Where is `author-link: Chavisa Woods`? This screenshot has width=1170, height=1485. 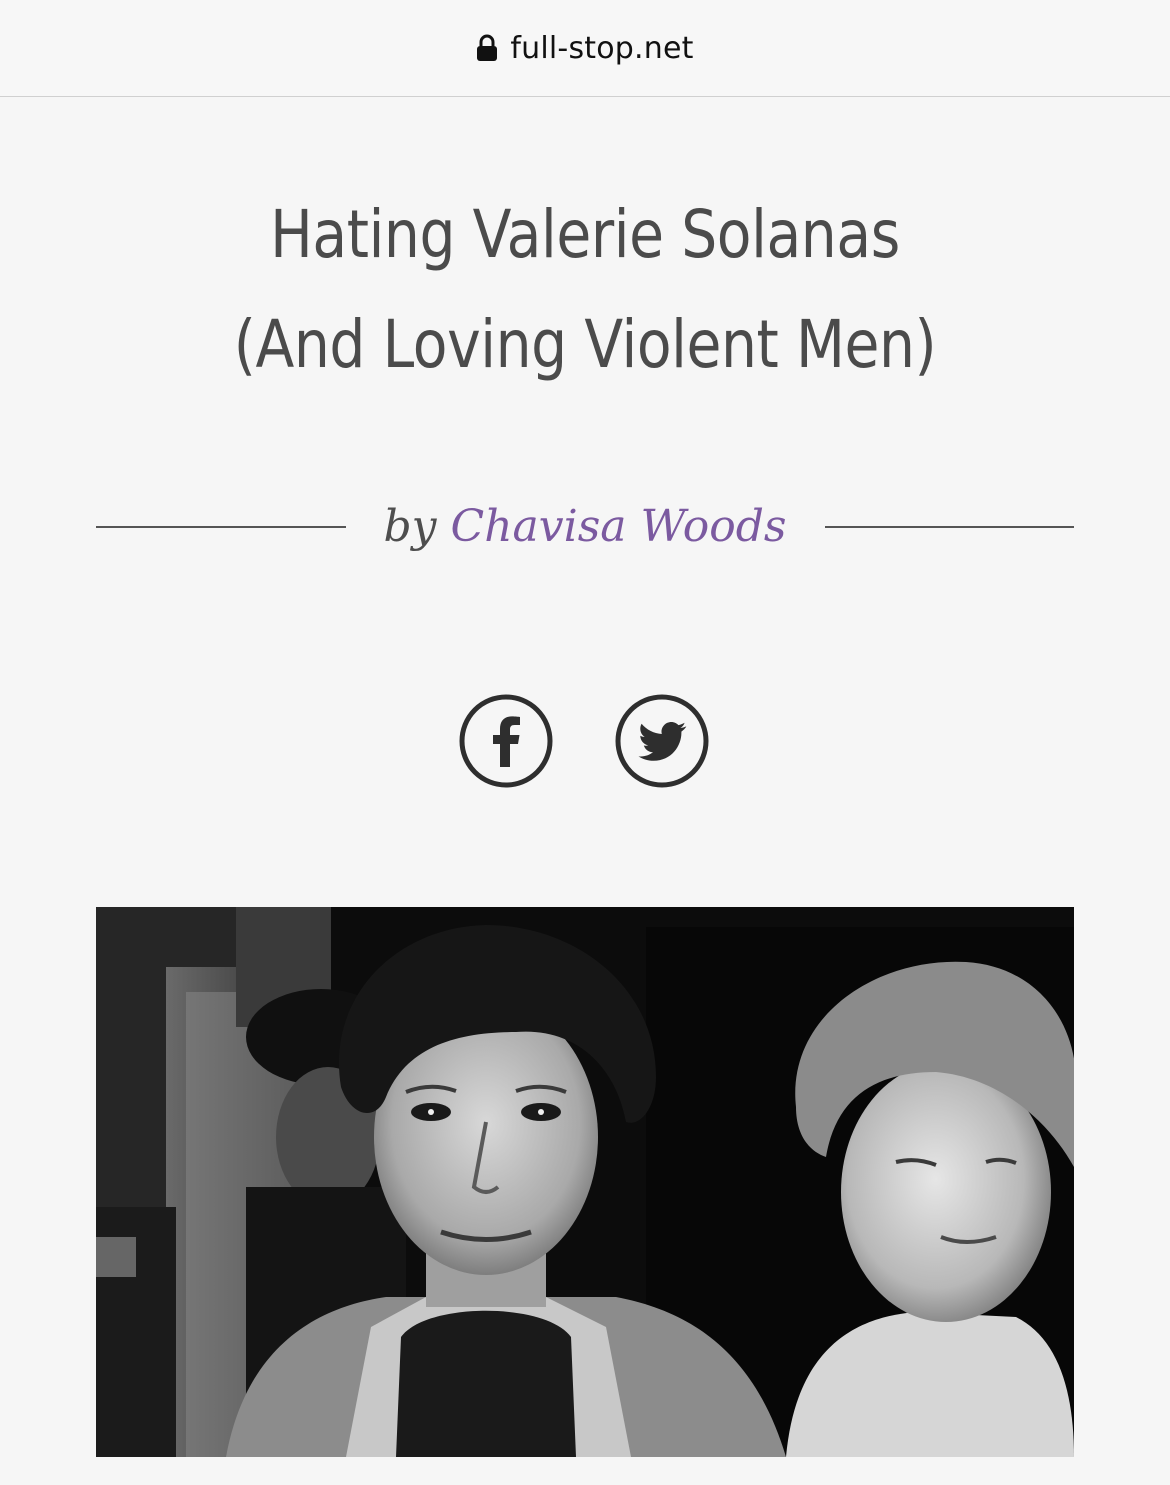
author-link: Chavisa Woods is located at coordinates (619, 526).